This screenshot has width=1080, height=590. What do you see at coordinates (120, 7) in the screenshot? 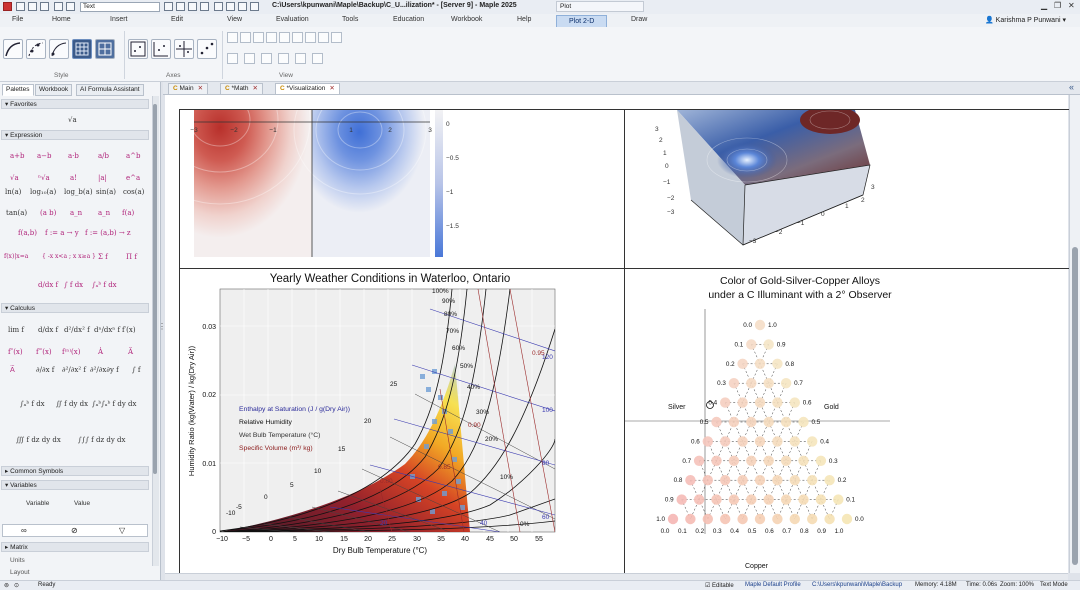
I see `style-select: Text` at bounding box center [120, 7].